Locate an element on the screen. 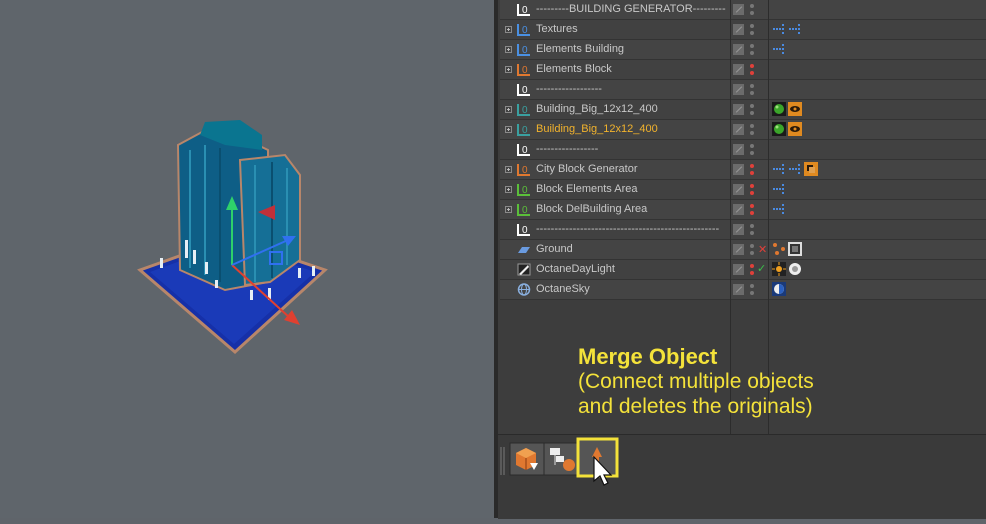 This screenshot has width=986, height=524. object-label: Elements Building is located at coordinates (580, 49).